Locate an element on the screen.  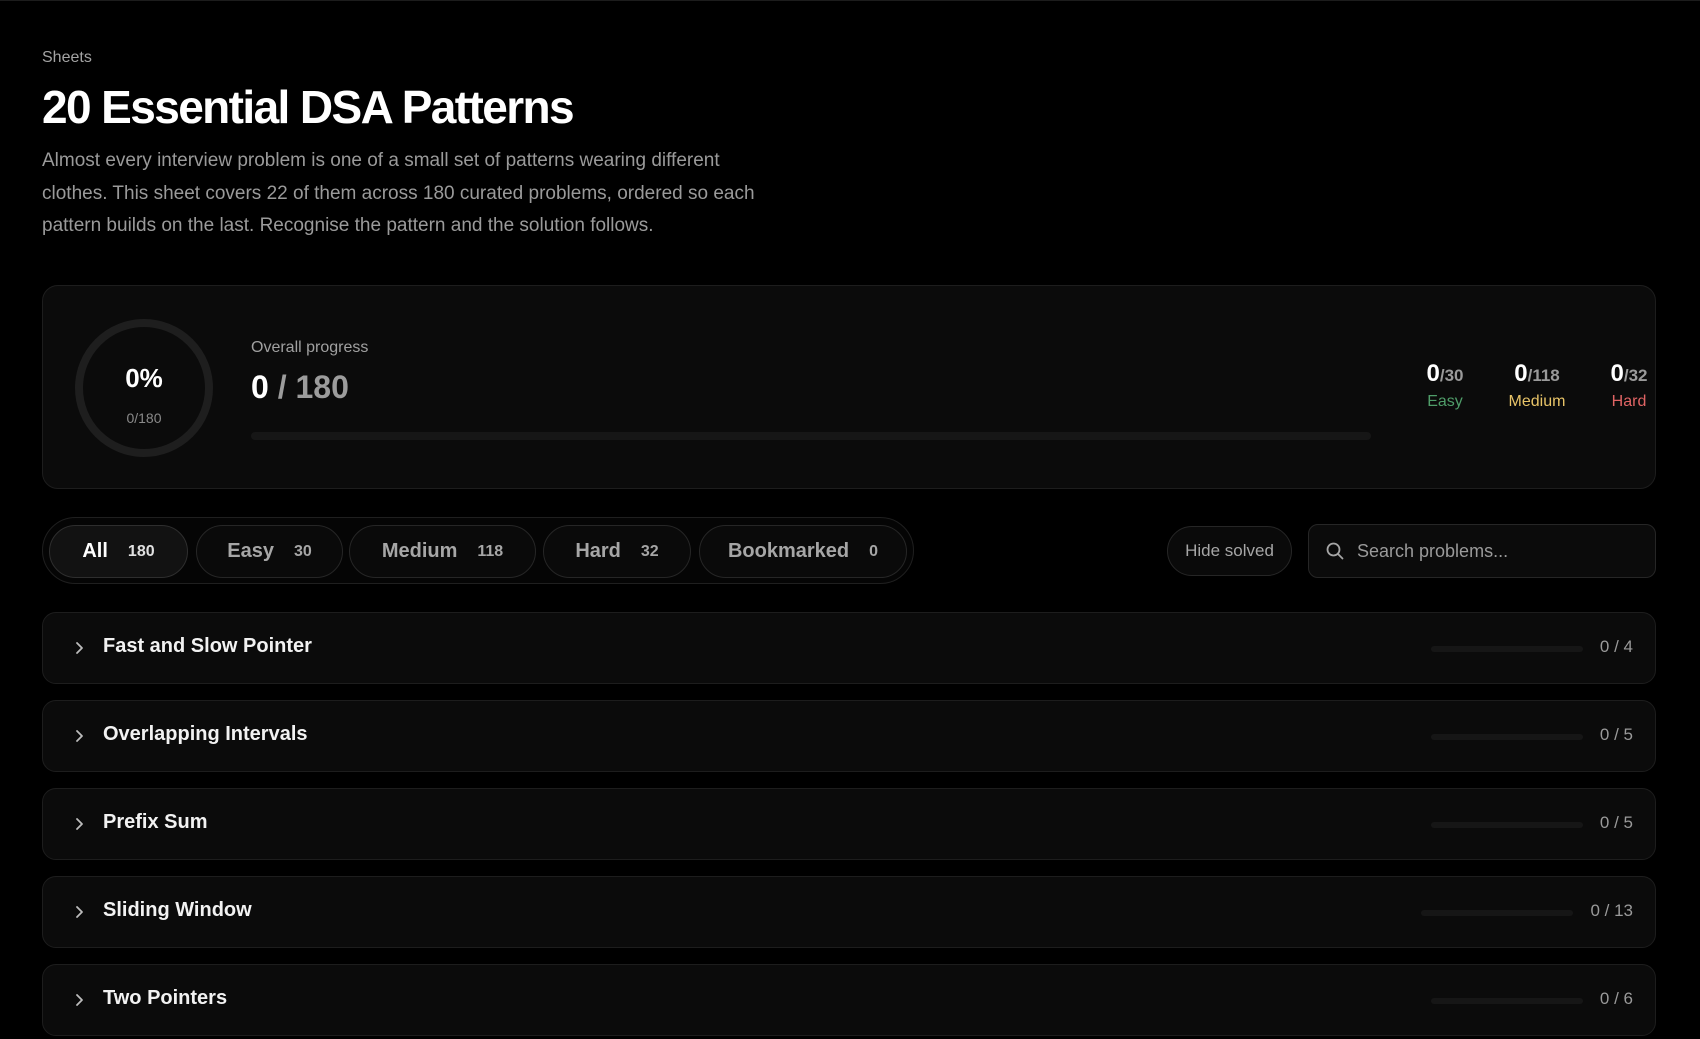
pattern-name: Fast and Slow Pointer is located at coordinates (207, 646).